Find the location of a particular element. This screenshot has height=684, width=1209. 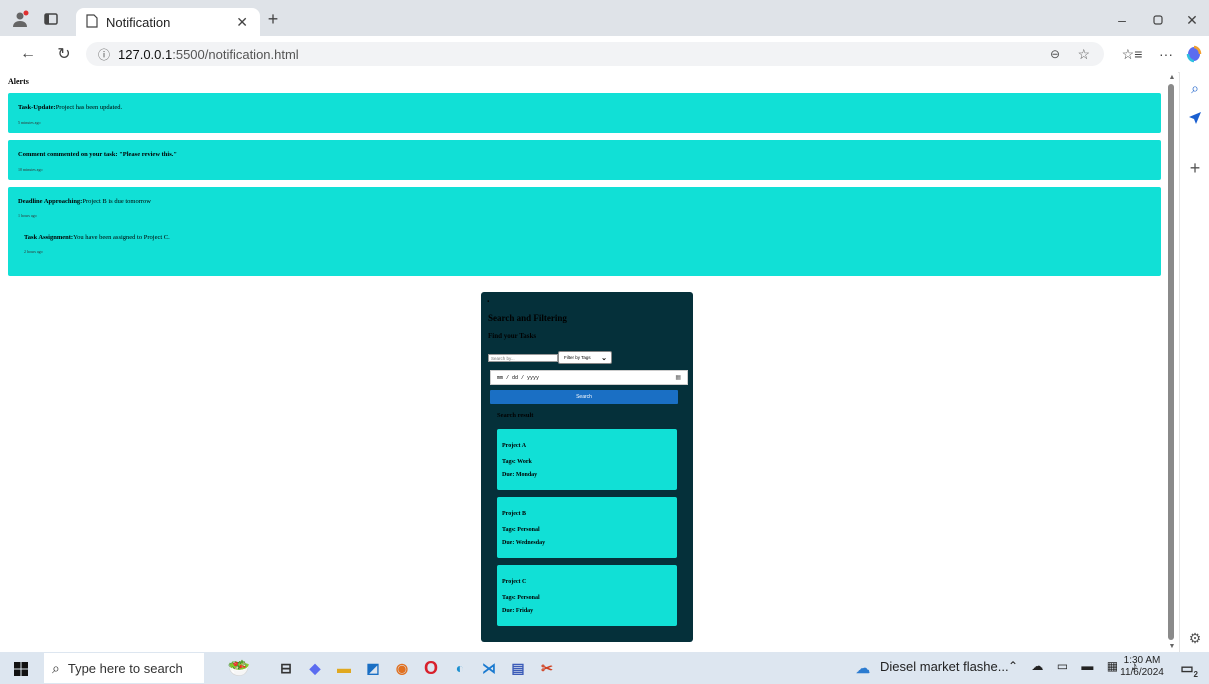

alert-text: Task-Update:Project has been updated. is located at coordinates (70, 107).